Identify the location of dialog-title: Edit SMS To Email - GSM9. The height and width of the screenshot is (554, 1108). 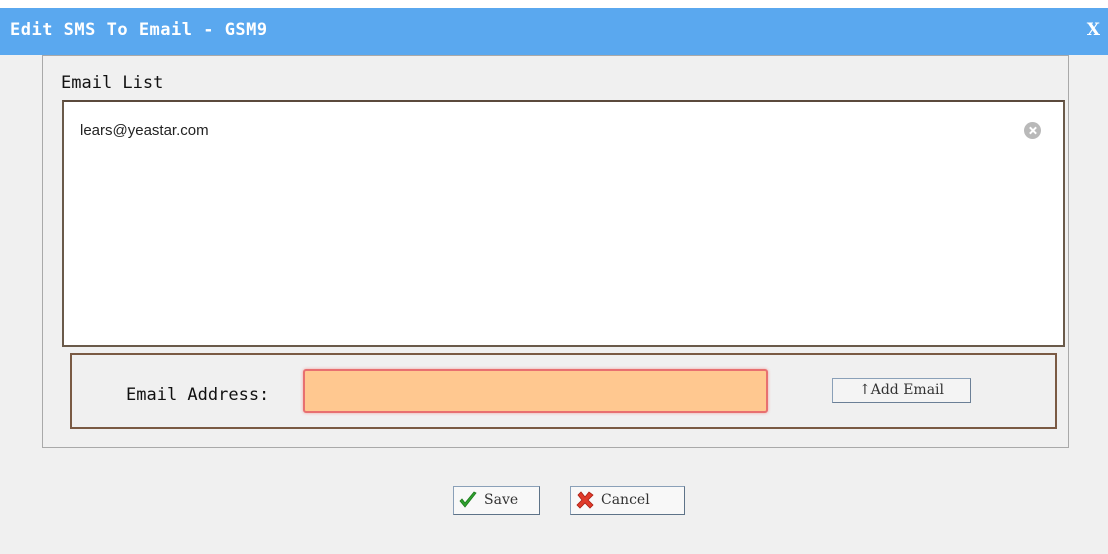
(139, 30).